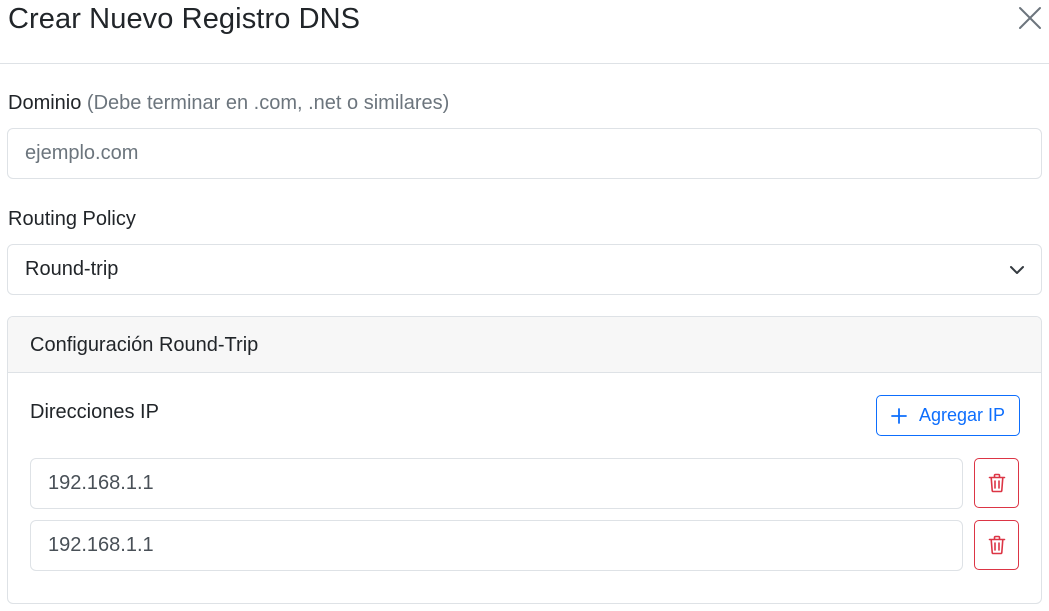  I want to click on domain-input: ejemplo.com, so click(524, 153).